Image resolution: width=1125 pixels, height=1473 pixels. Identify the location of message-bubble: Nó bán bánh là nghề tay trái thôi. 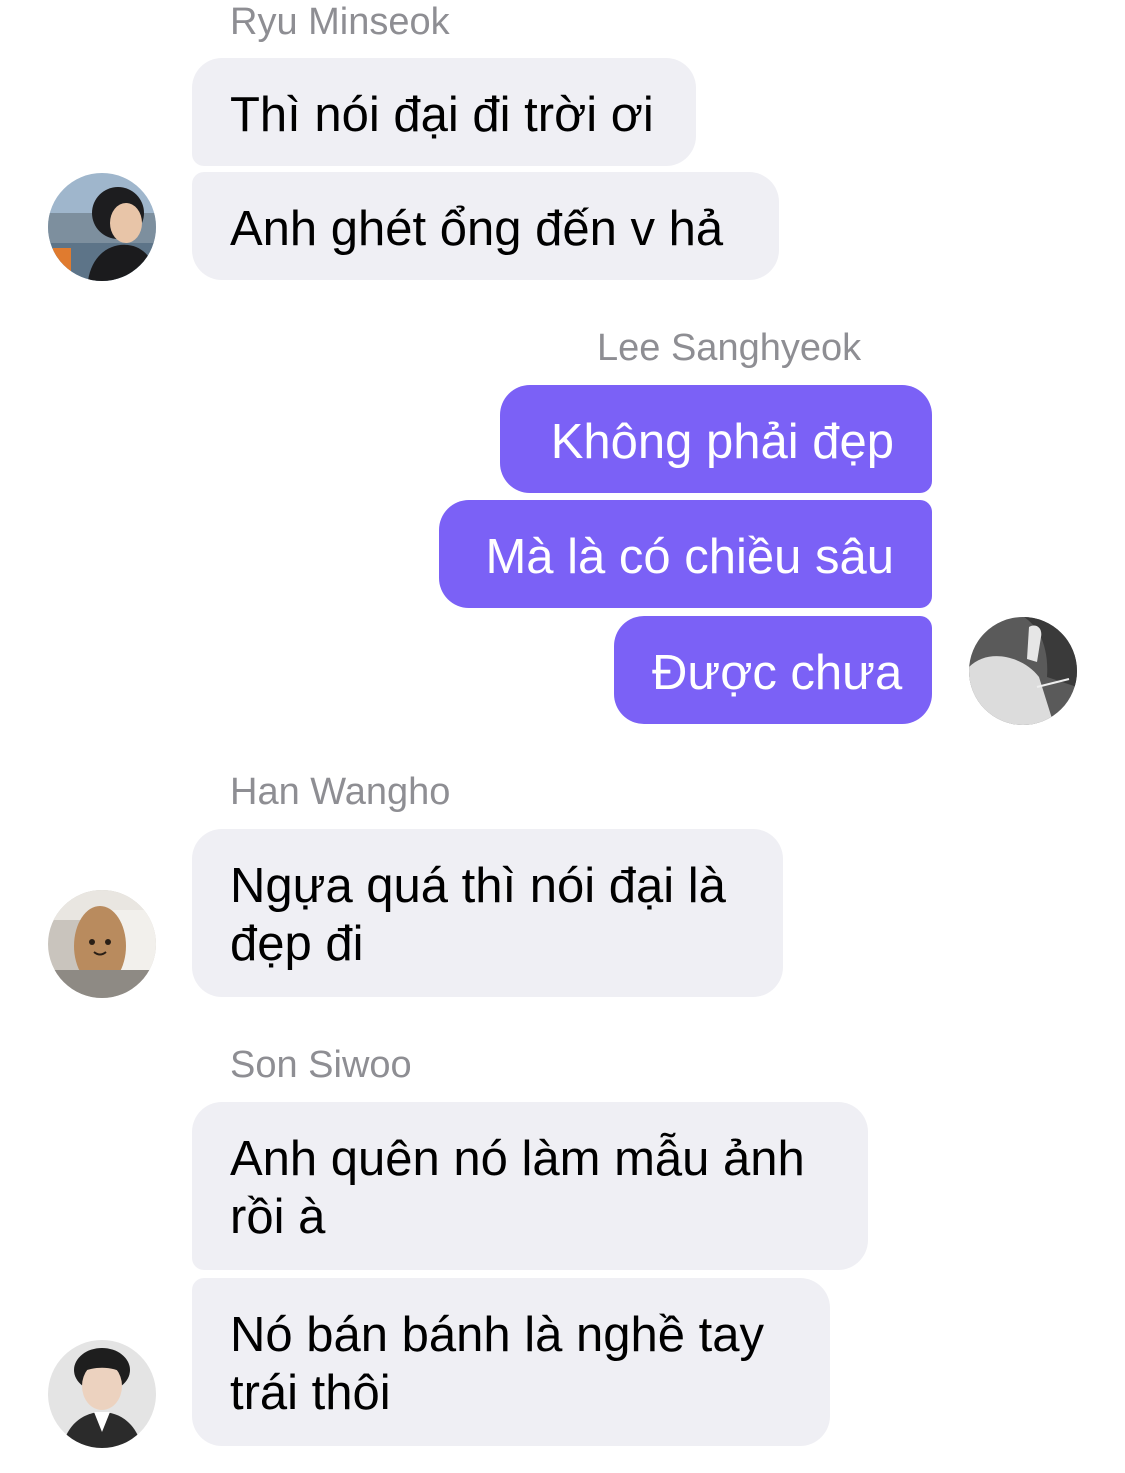
(511, 1362).